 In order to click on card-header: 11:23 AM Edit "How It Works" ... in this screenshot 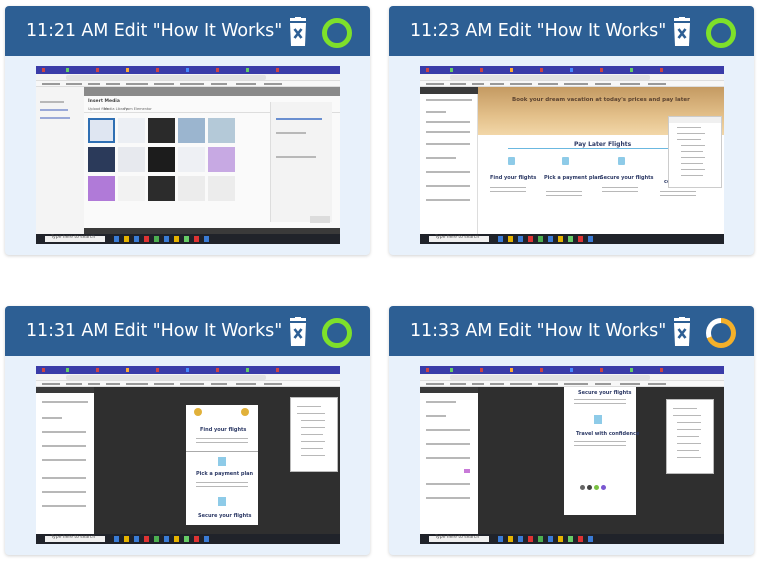, I will do `click(571, 31)`.